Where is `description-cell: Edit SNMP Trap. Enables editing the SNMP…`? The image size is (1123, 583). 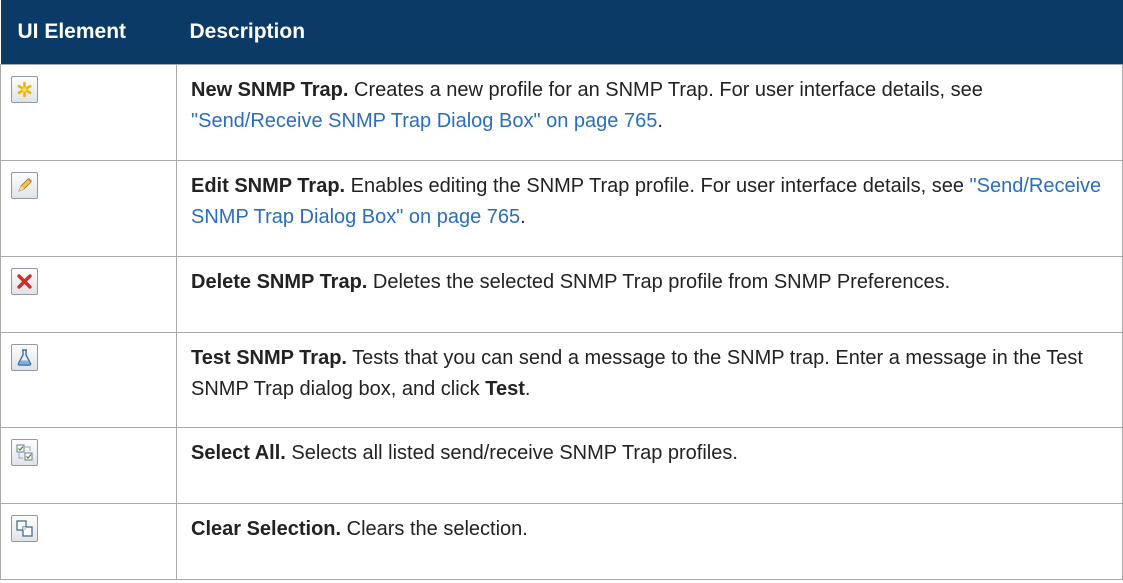
description-cell: Edit SNMP Trap. Enables editing the SNMP… is located at coordinates (649, 208).